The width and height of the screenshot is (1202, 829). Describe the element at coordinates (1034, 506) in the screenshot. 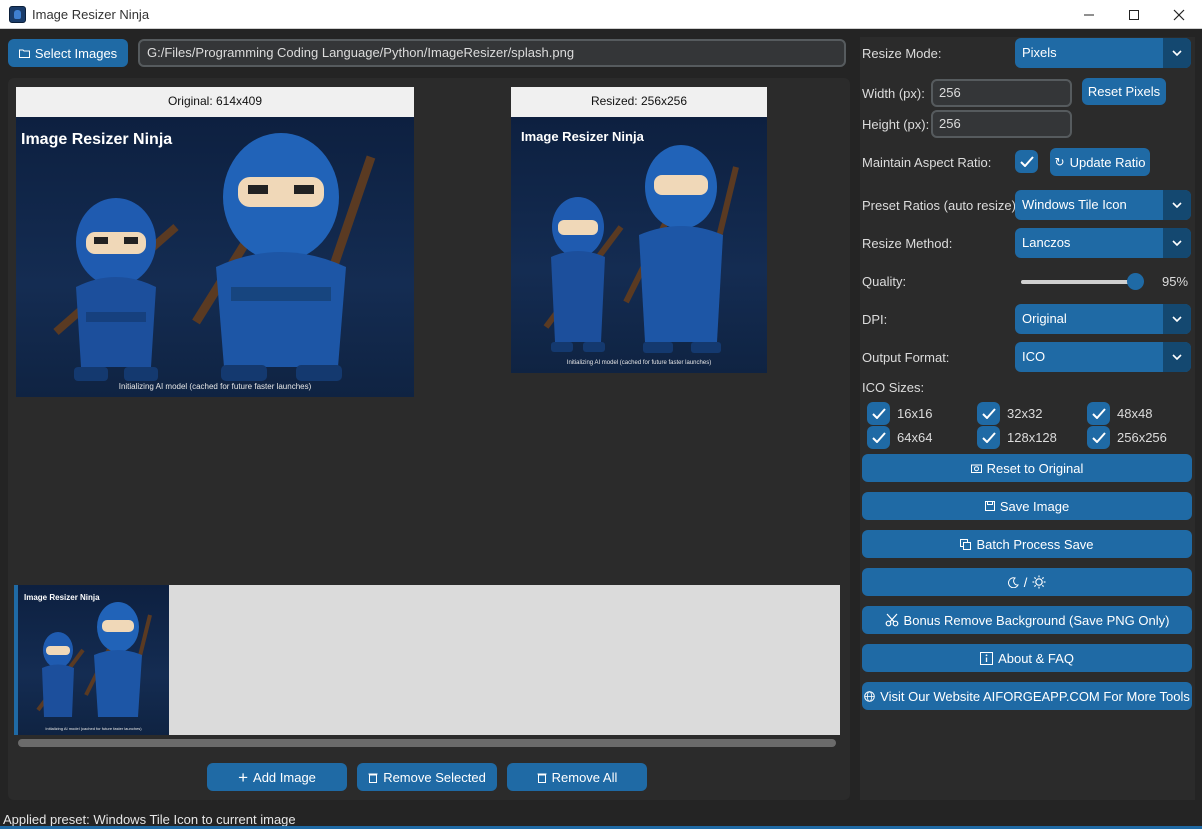

I see `save-image-label: Save Image` at that location.